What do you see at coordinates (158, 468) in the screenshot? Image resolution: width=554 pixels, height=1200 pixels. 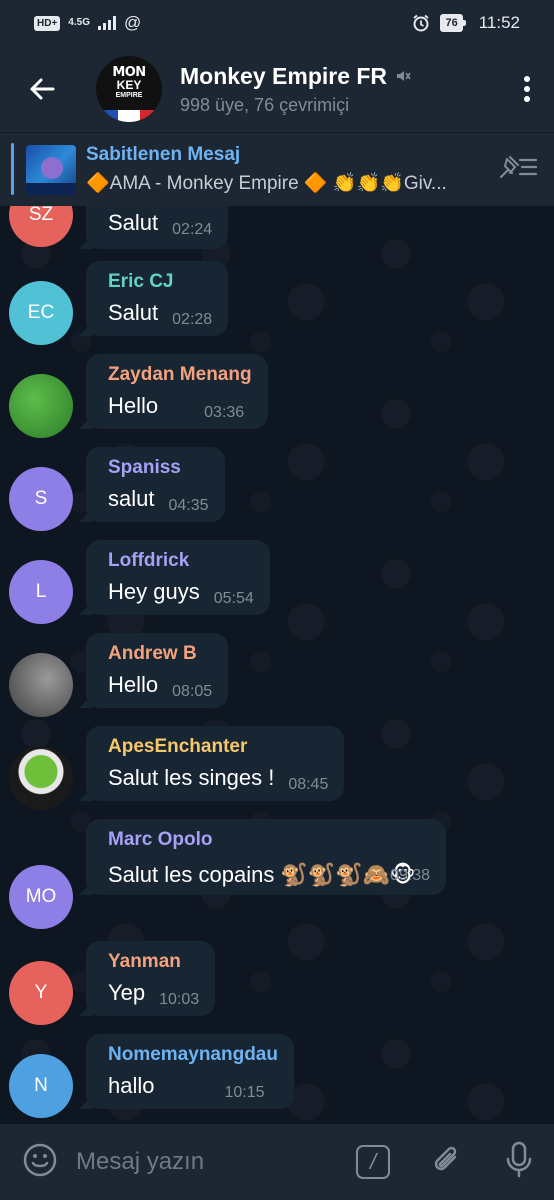 I see `sender-name: Spaniss` at bounding box center [158, 468].